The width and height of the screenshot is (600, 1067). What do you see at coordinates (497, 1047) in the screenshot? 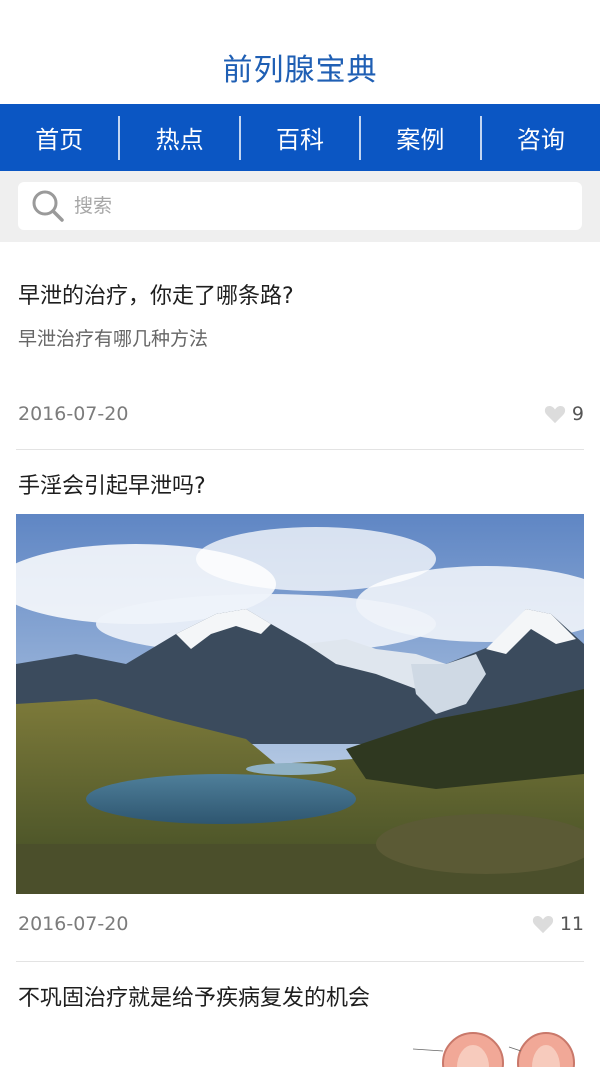
I see `anatomy-diagram-thumbnail` at bounding box center [497, 1047].